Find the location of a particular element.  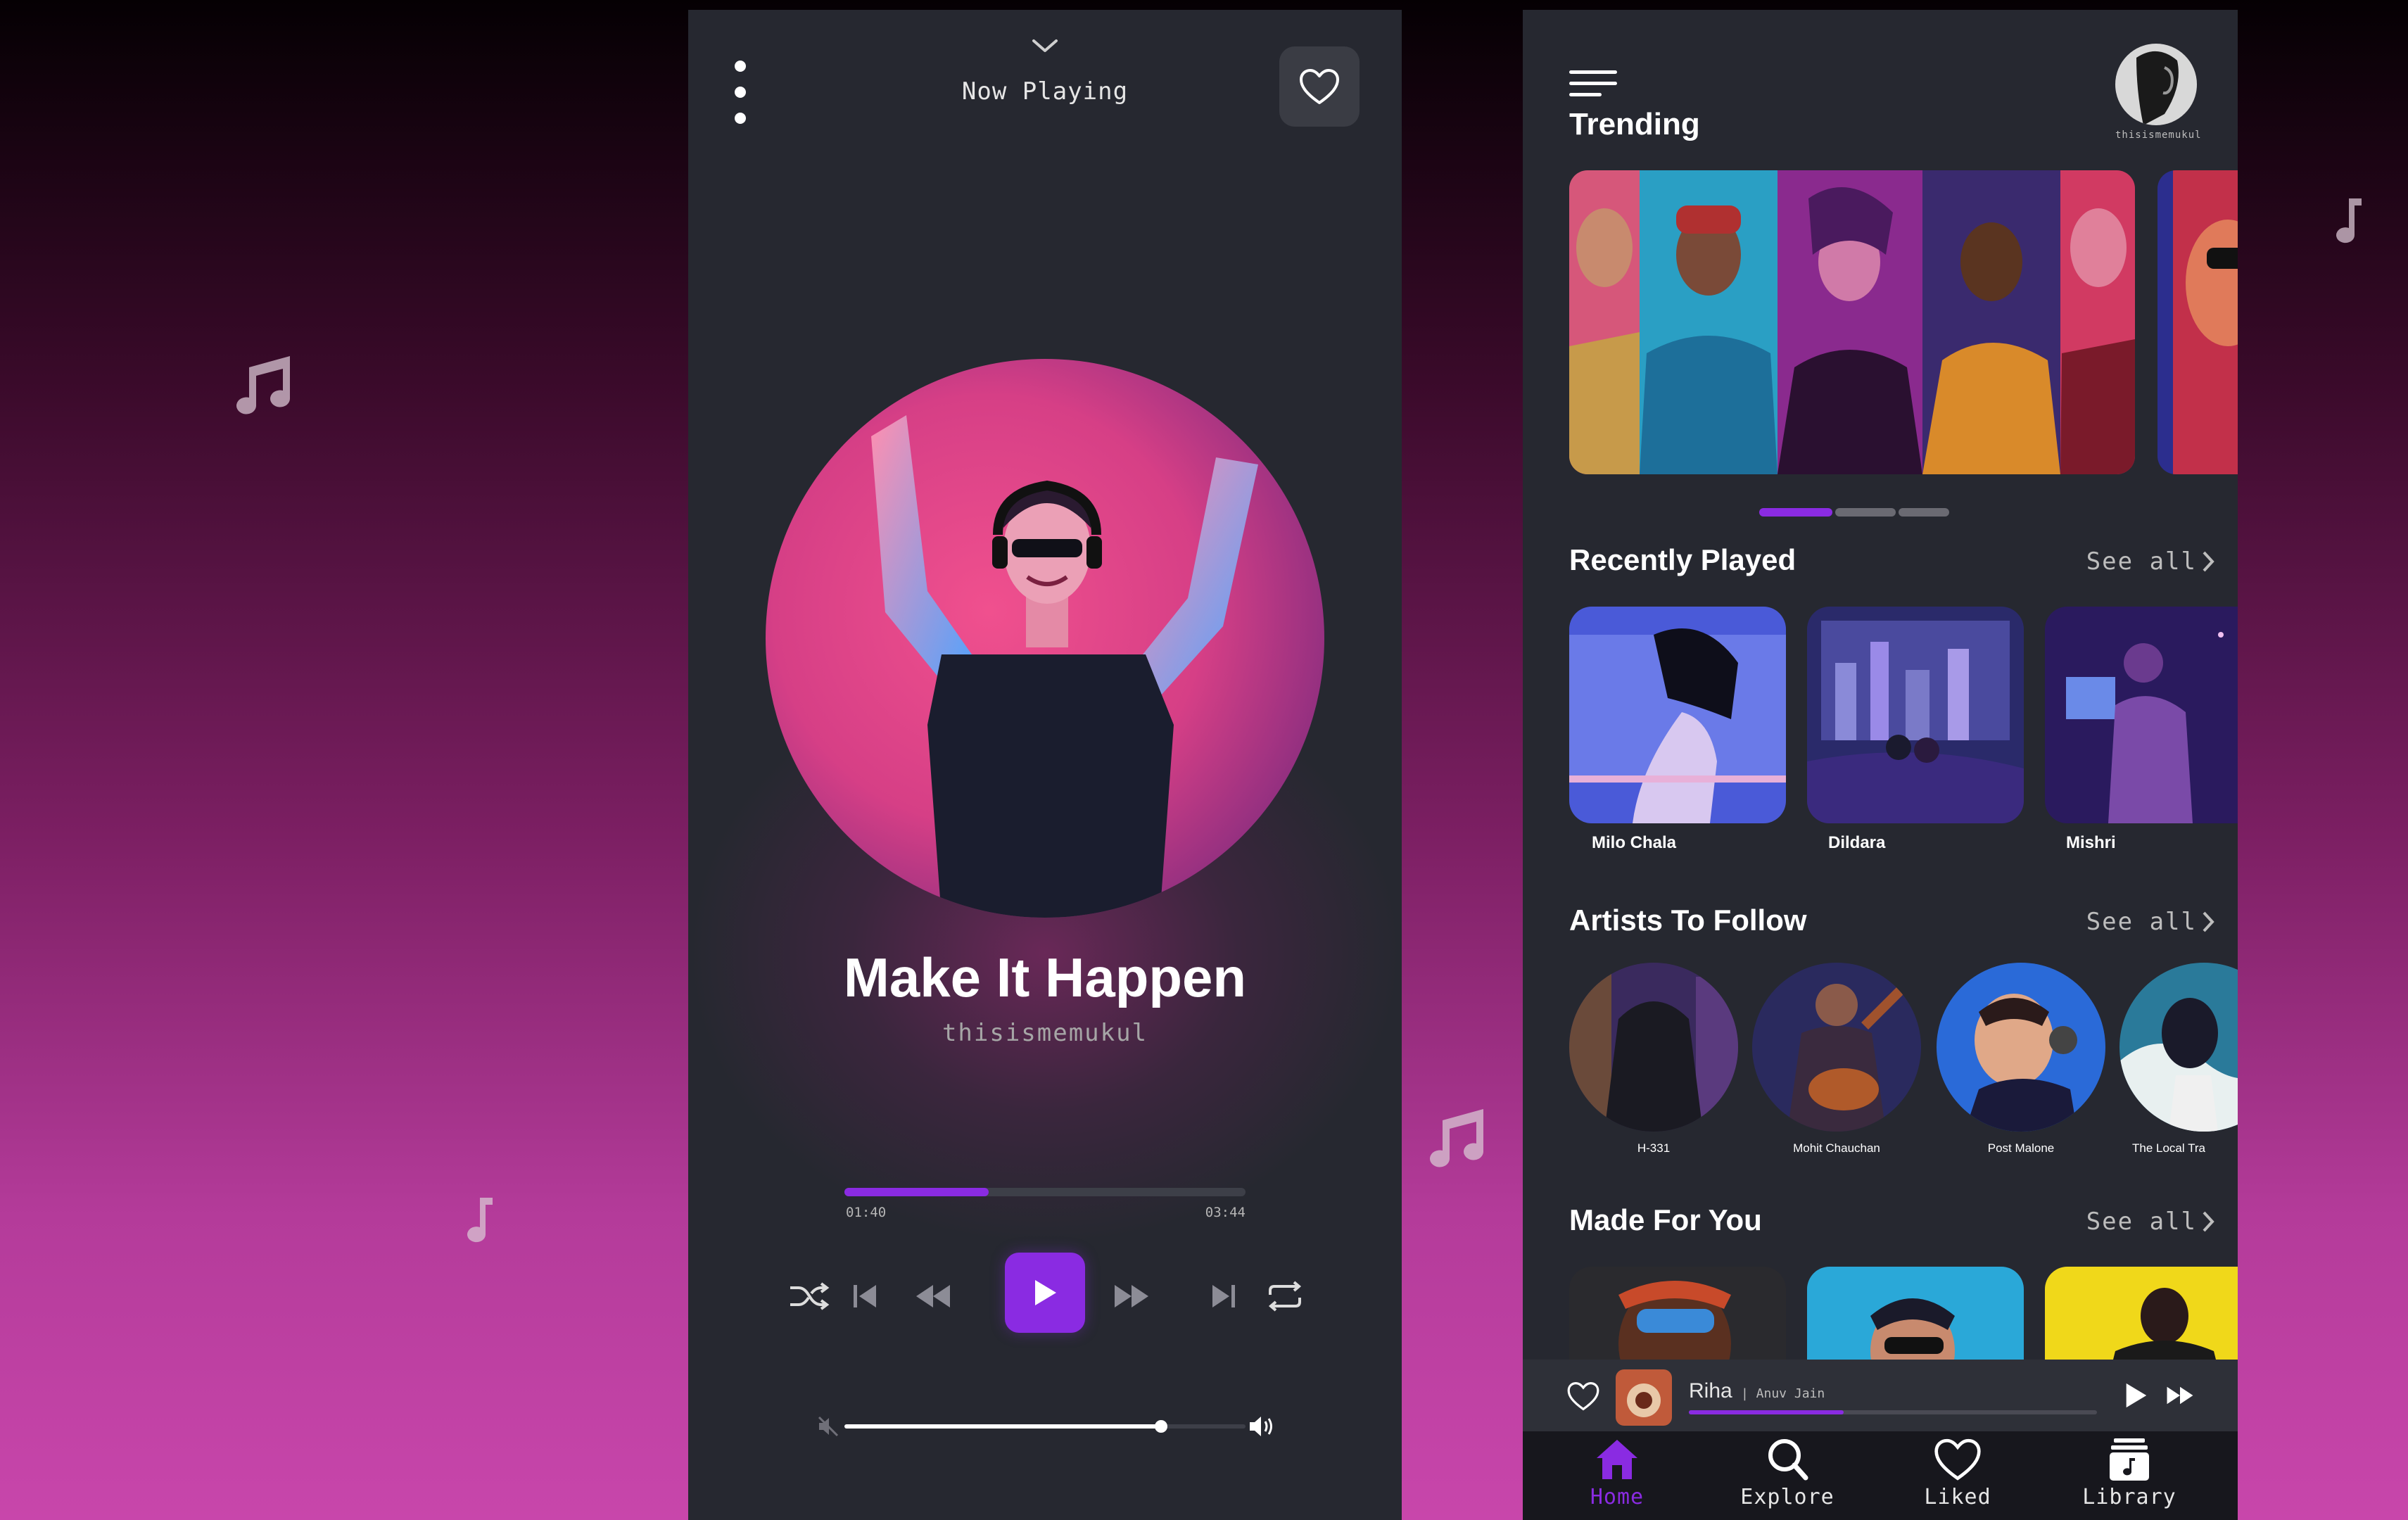

volume-mute-icon is located at coordinates (829, 1426).